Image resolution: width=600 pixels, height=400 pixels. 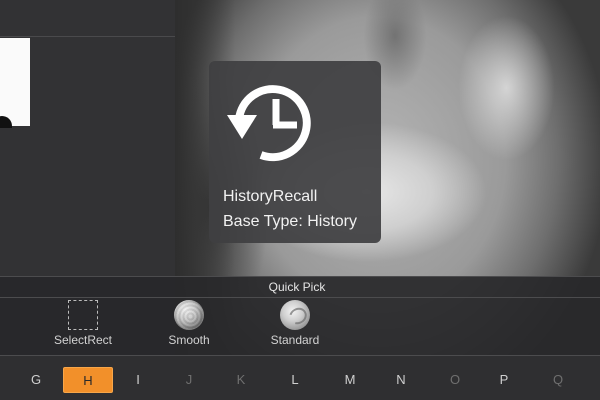 I want to click on tool-label: SelectRect, so click(x=83, y=340).